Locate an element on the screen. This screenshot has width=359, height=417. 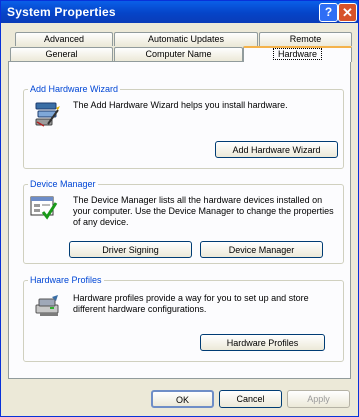
device-manager-button: Device Manager is located at coordinates (261, 249).